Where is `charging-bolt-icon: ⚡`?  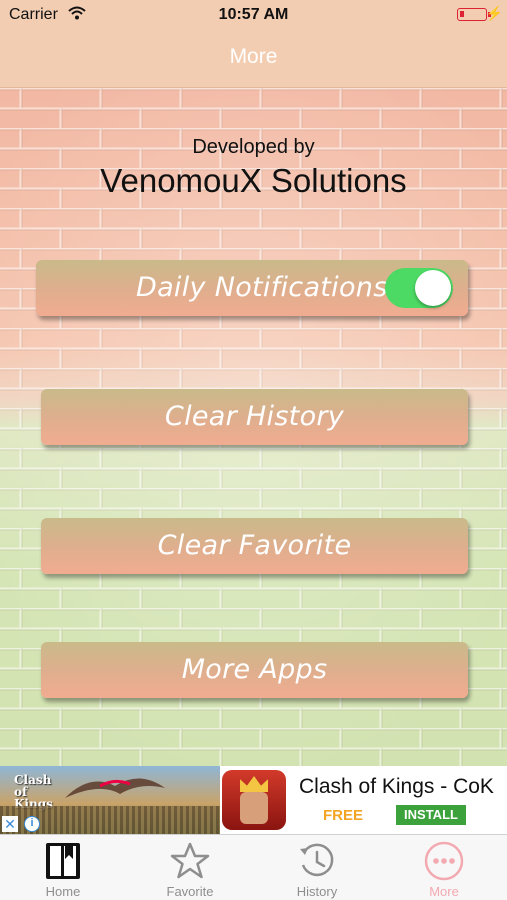 charging-bolt-icon: ⚡ is located at coordinates (494, 13).